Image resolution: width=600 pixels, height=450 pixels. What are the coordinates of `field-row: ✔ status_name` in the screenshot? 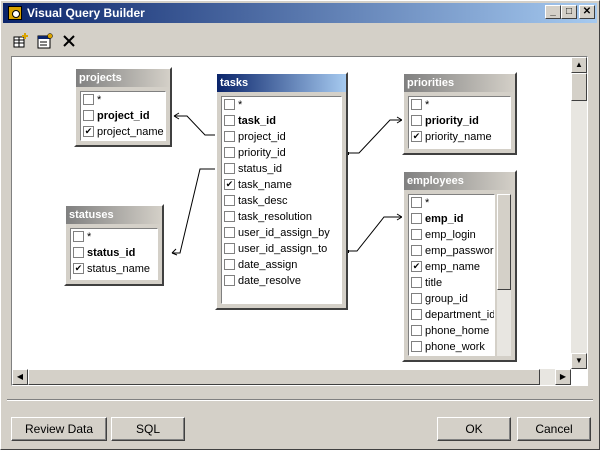 It's located at (114, 269).